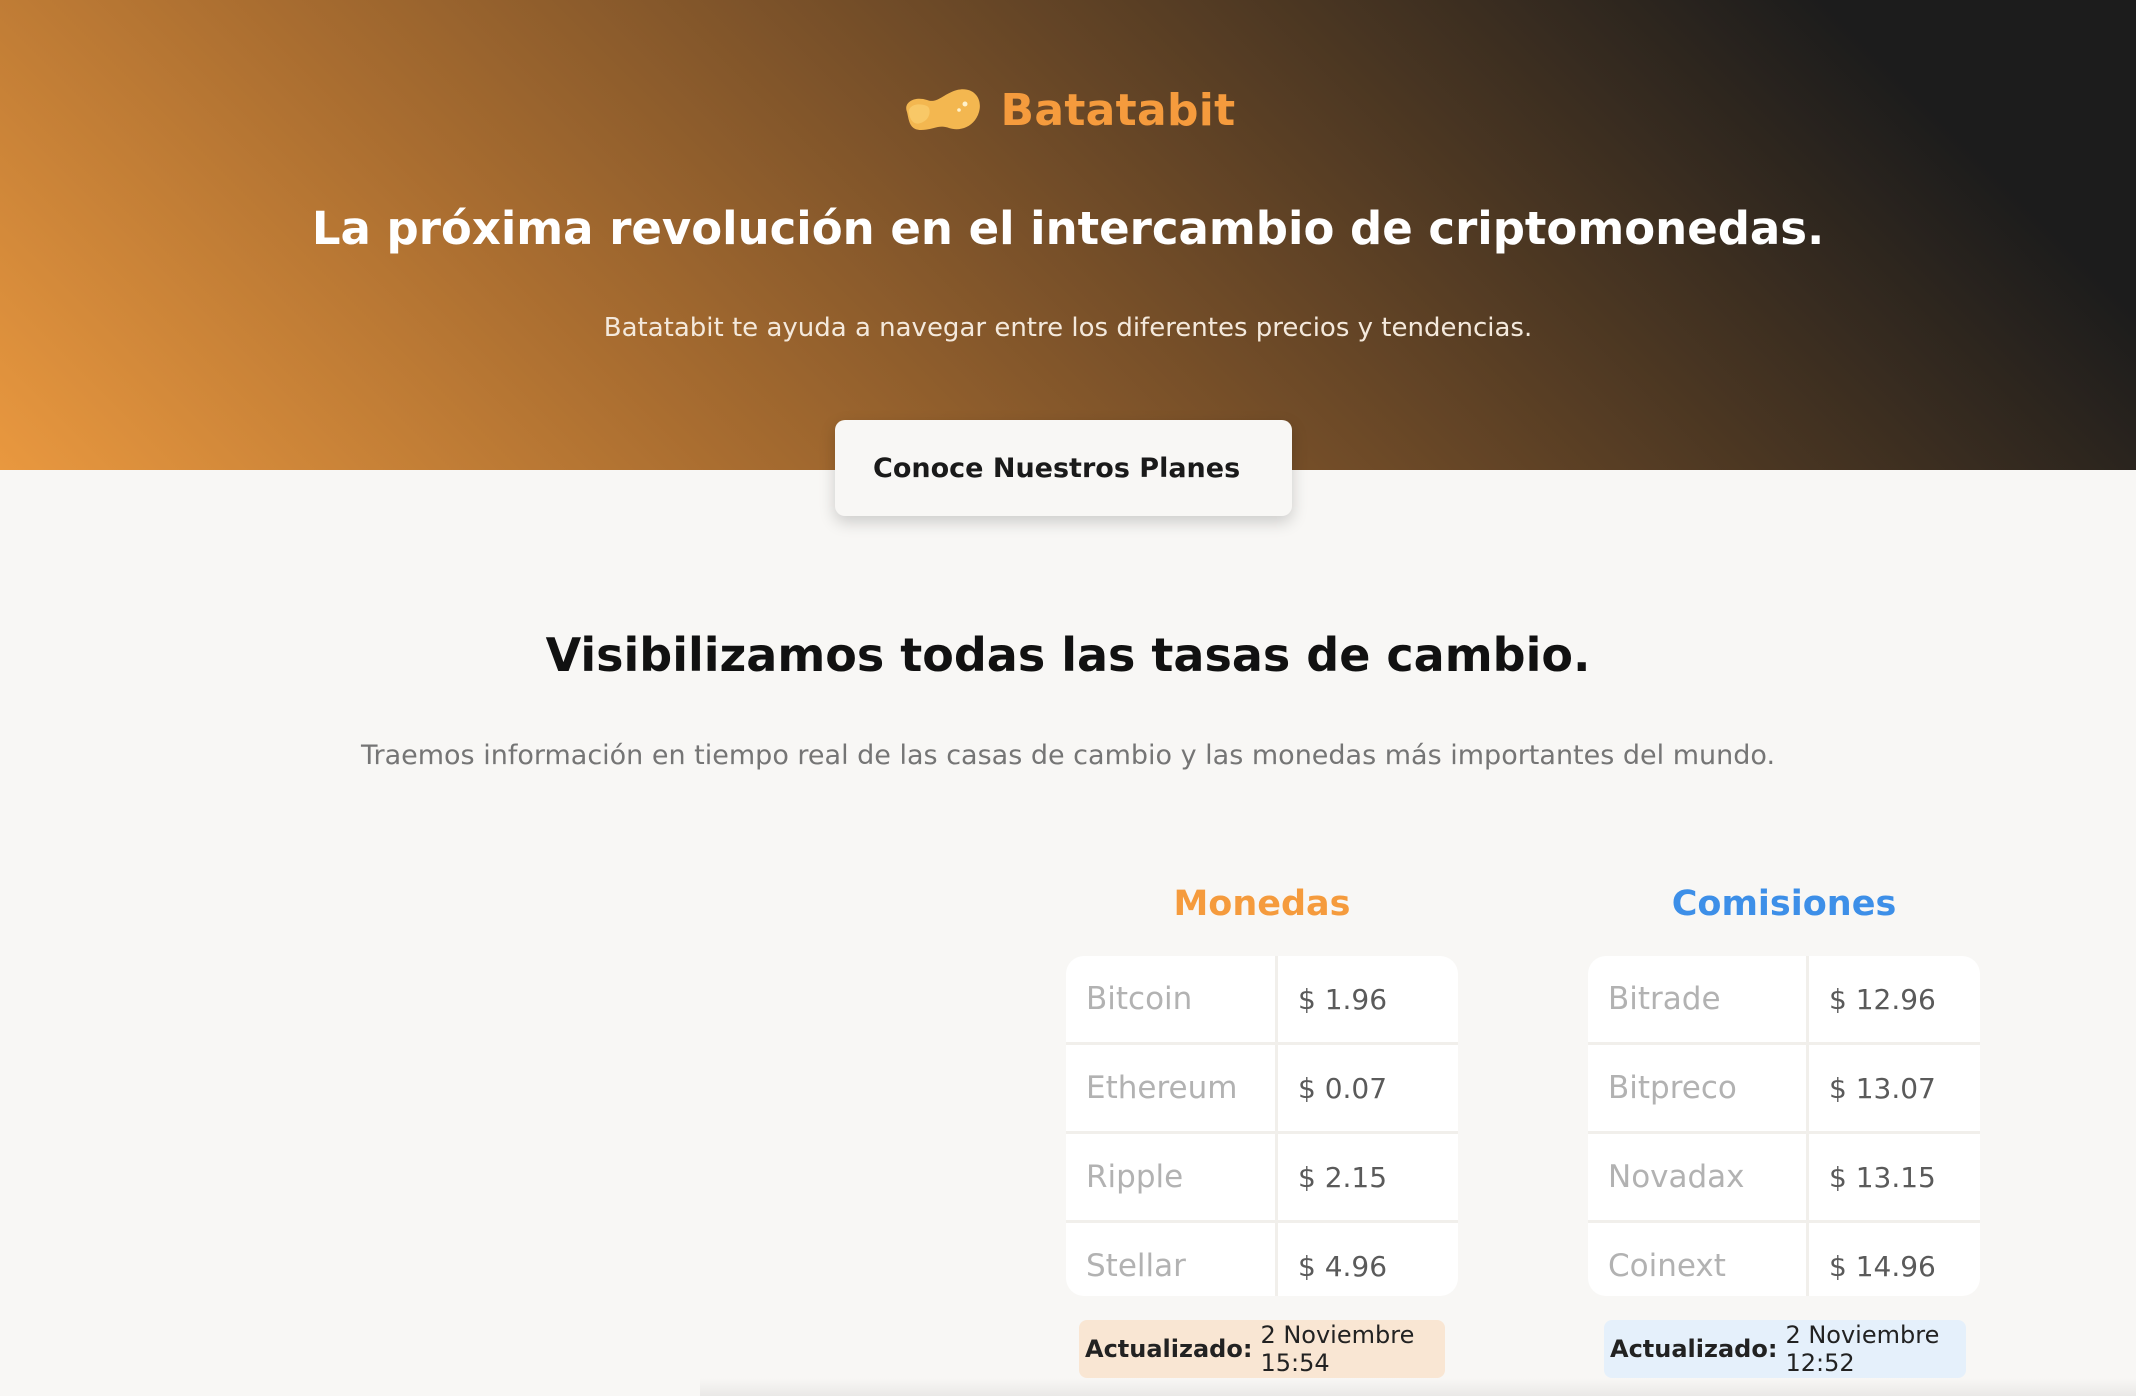  I want to click on potato-icon, so click(942, 109).